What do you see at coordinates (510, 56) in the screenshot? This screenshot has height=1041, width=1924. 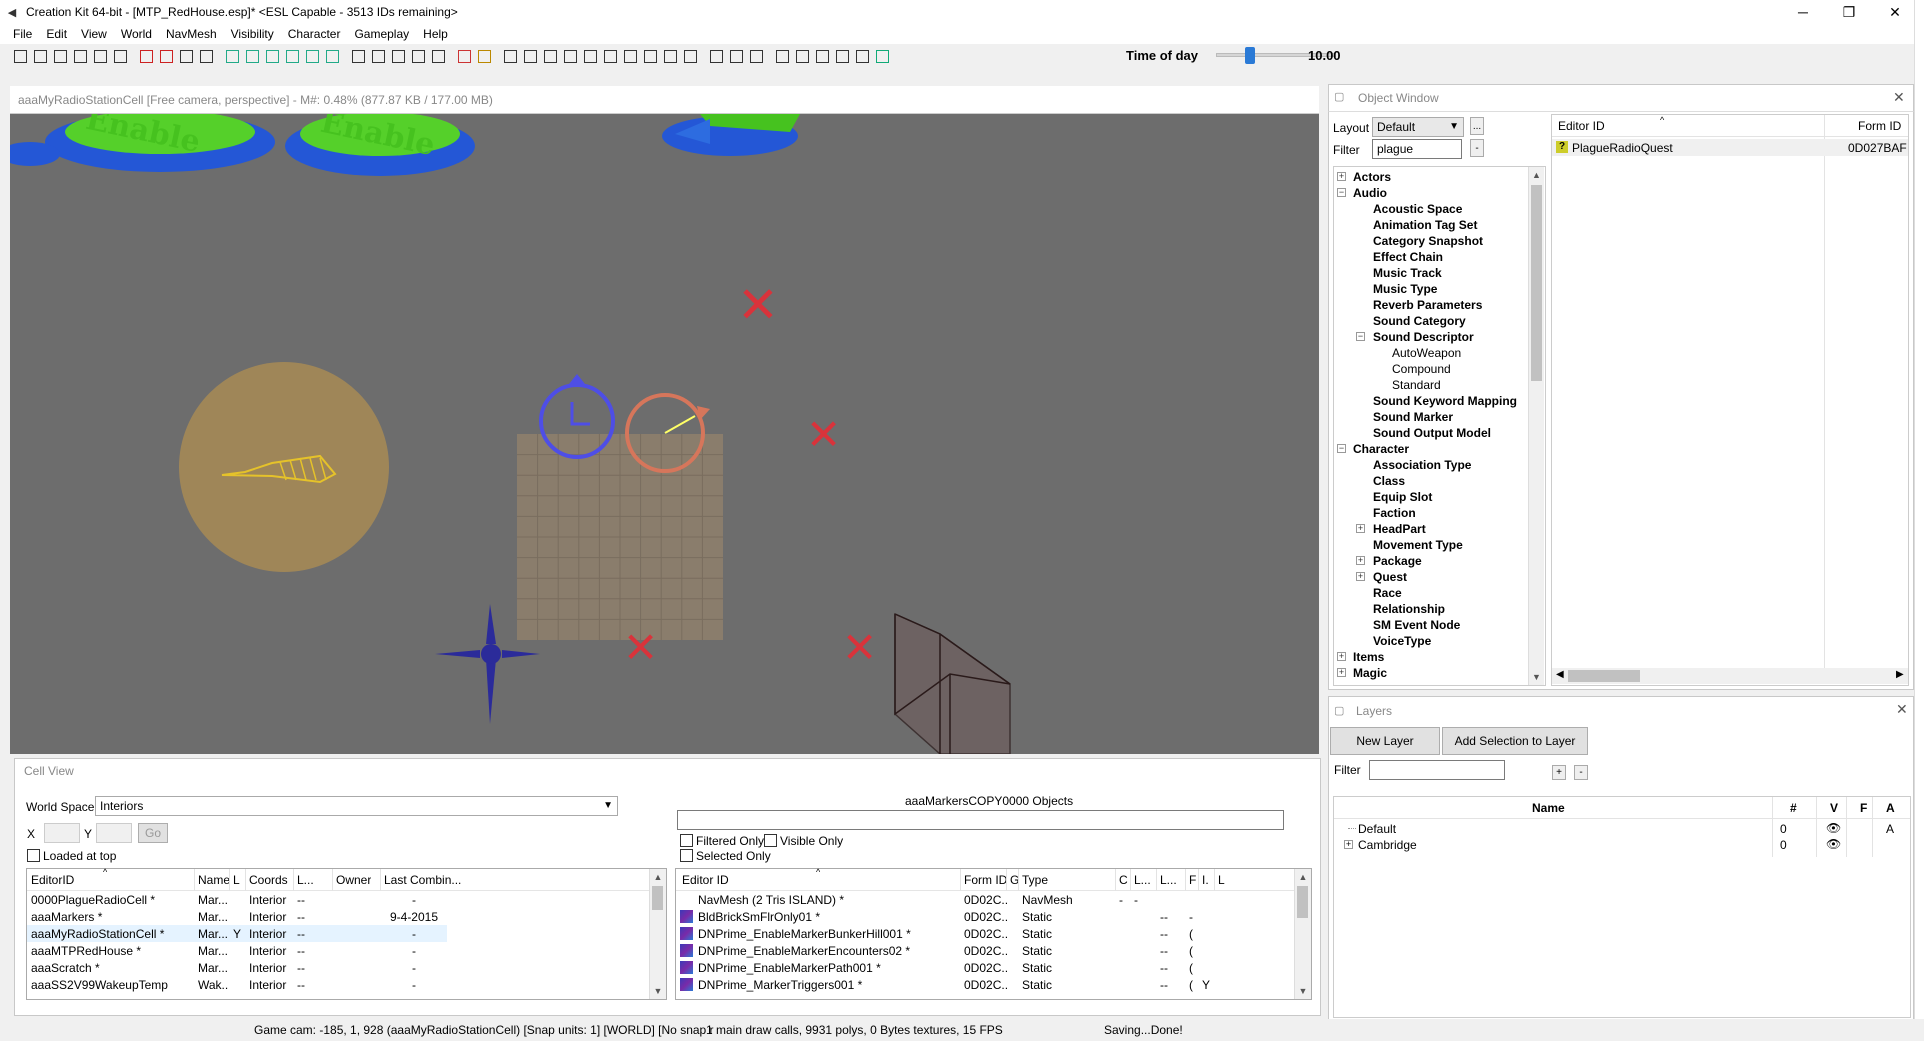 I see `marker-1-icon` at bounding box center [510, 56].